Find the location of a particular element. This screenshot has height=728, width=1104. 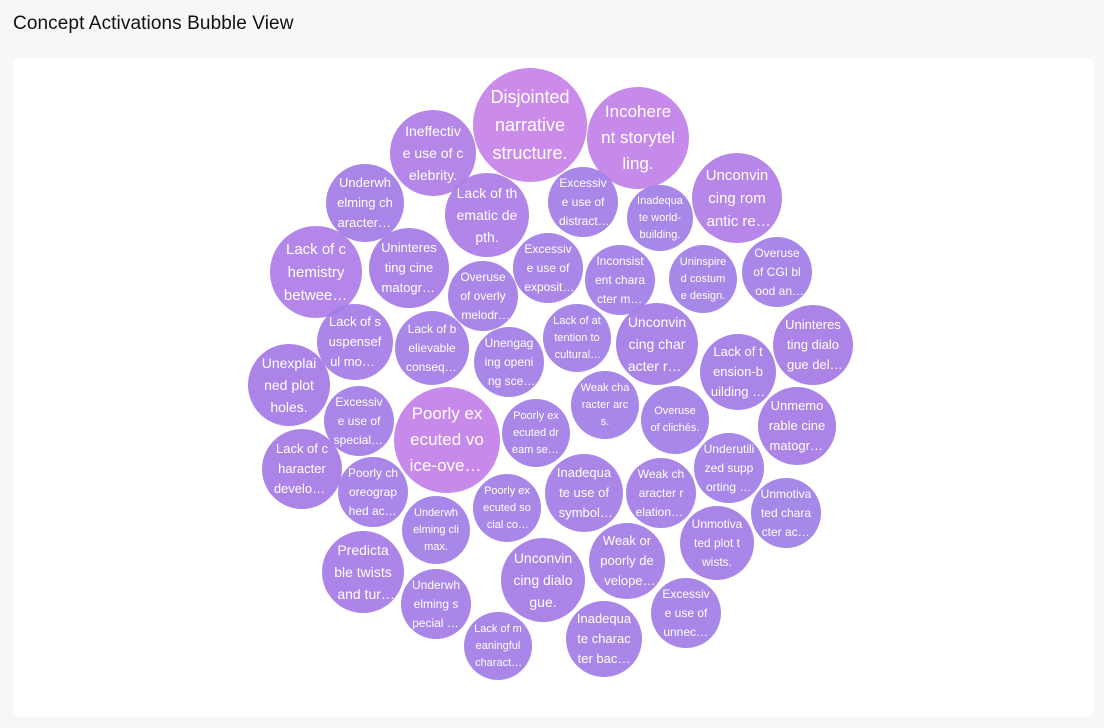

bubble-label: Inconsistent character motivation. is located at coordinates (620, 279).